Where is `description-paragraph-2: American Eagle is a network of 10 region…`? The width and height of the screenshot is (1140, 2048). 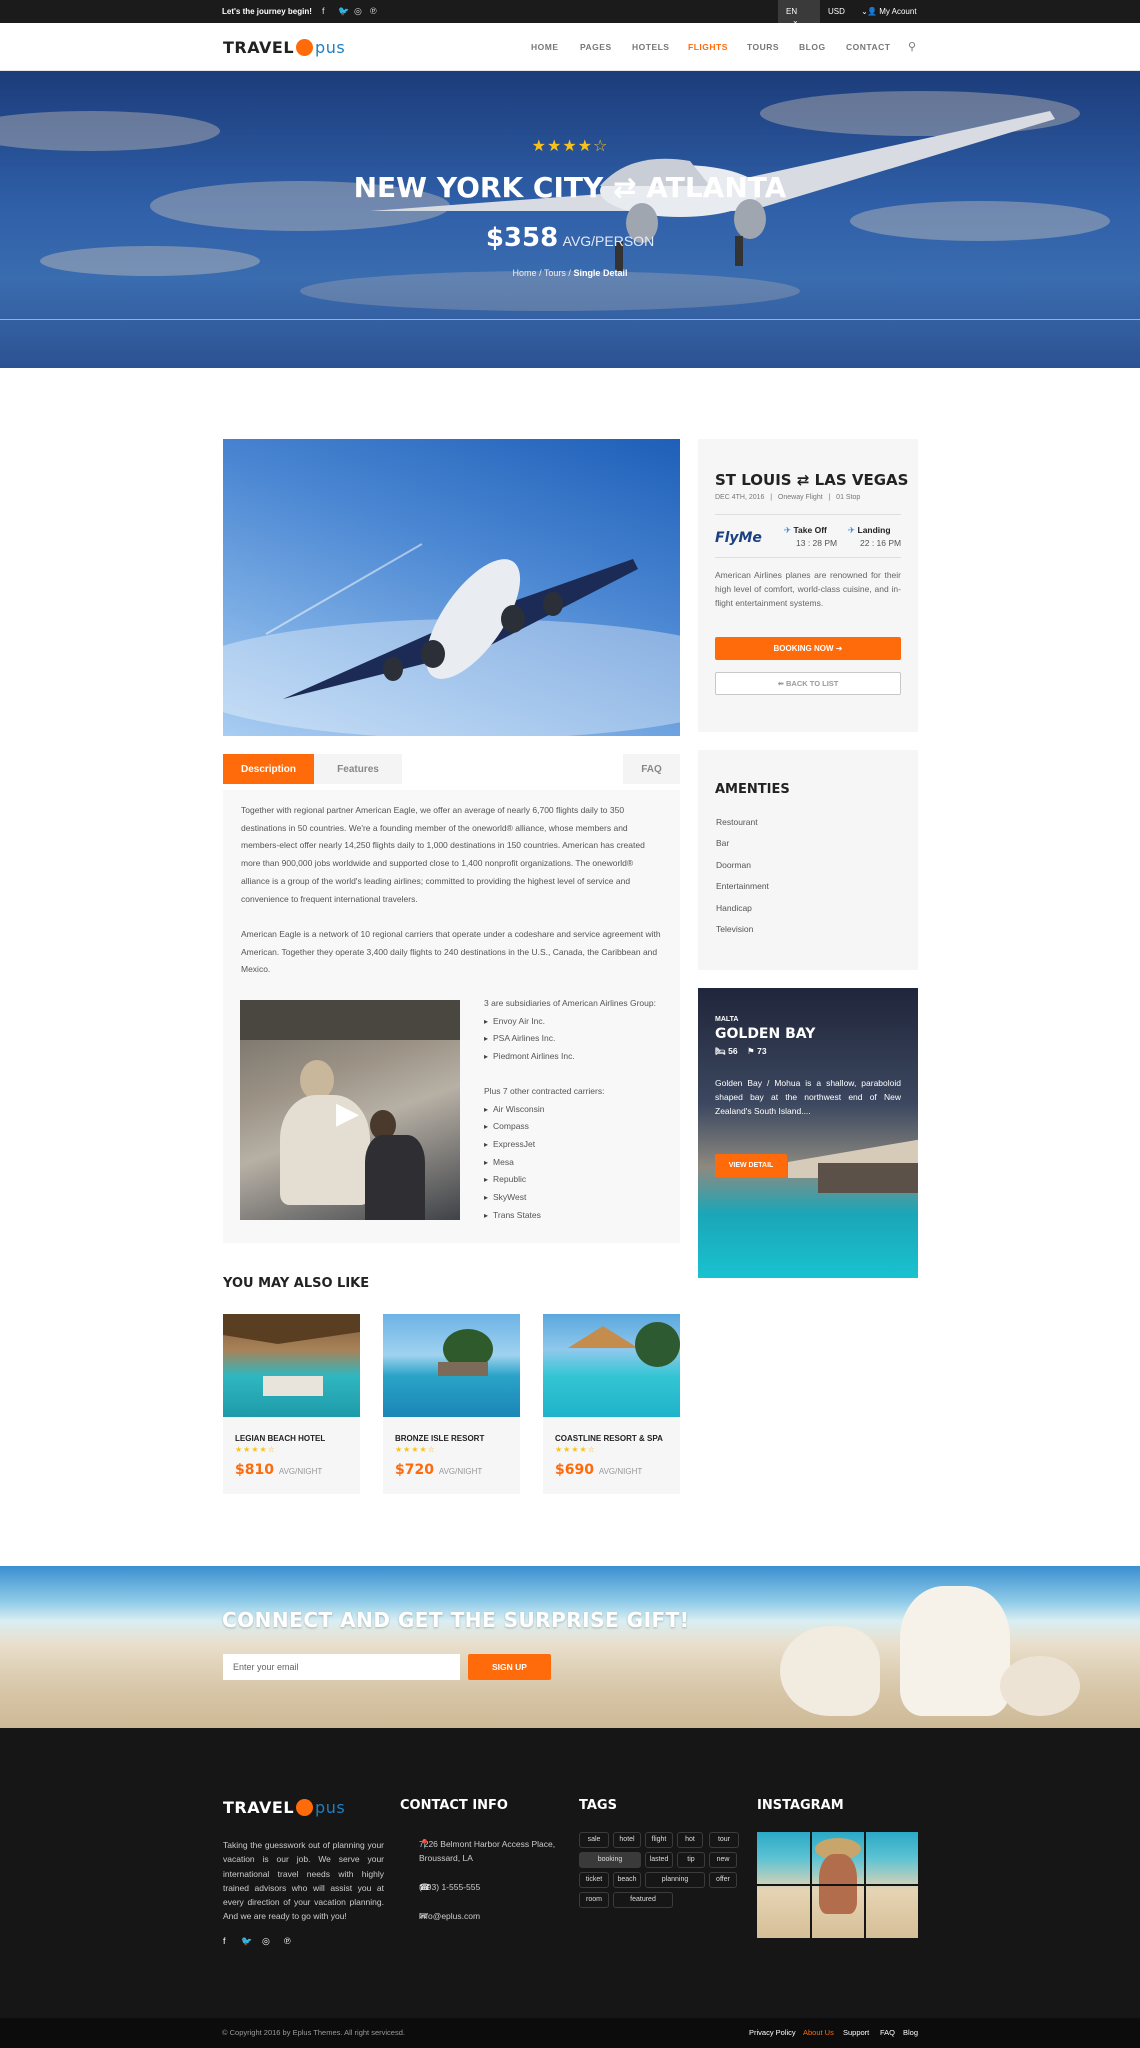
description-paragraph-2: American Eagle is a network of 10 region… is located at coordinates (451, 952).